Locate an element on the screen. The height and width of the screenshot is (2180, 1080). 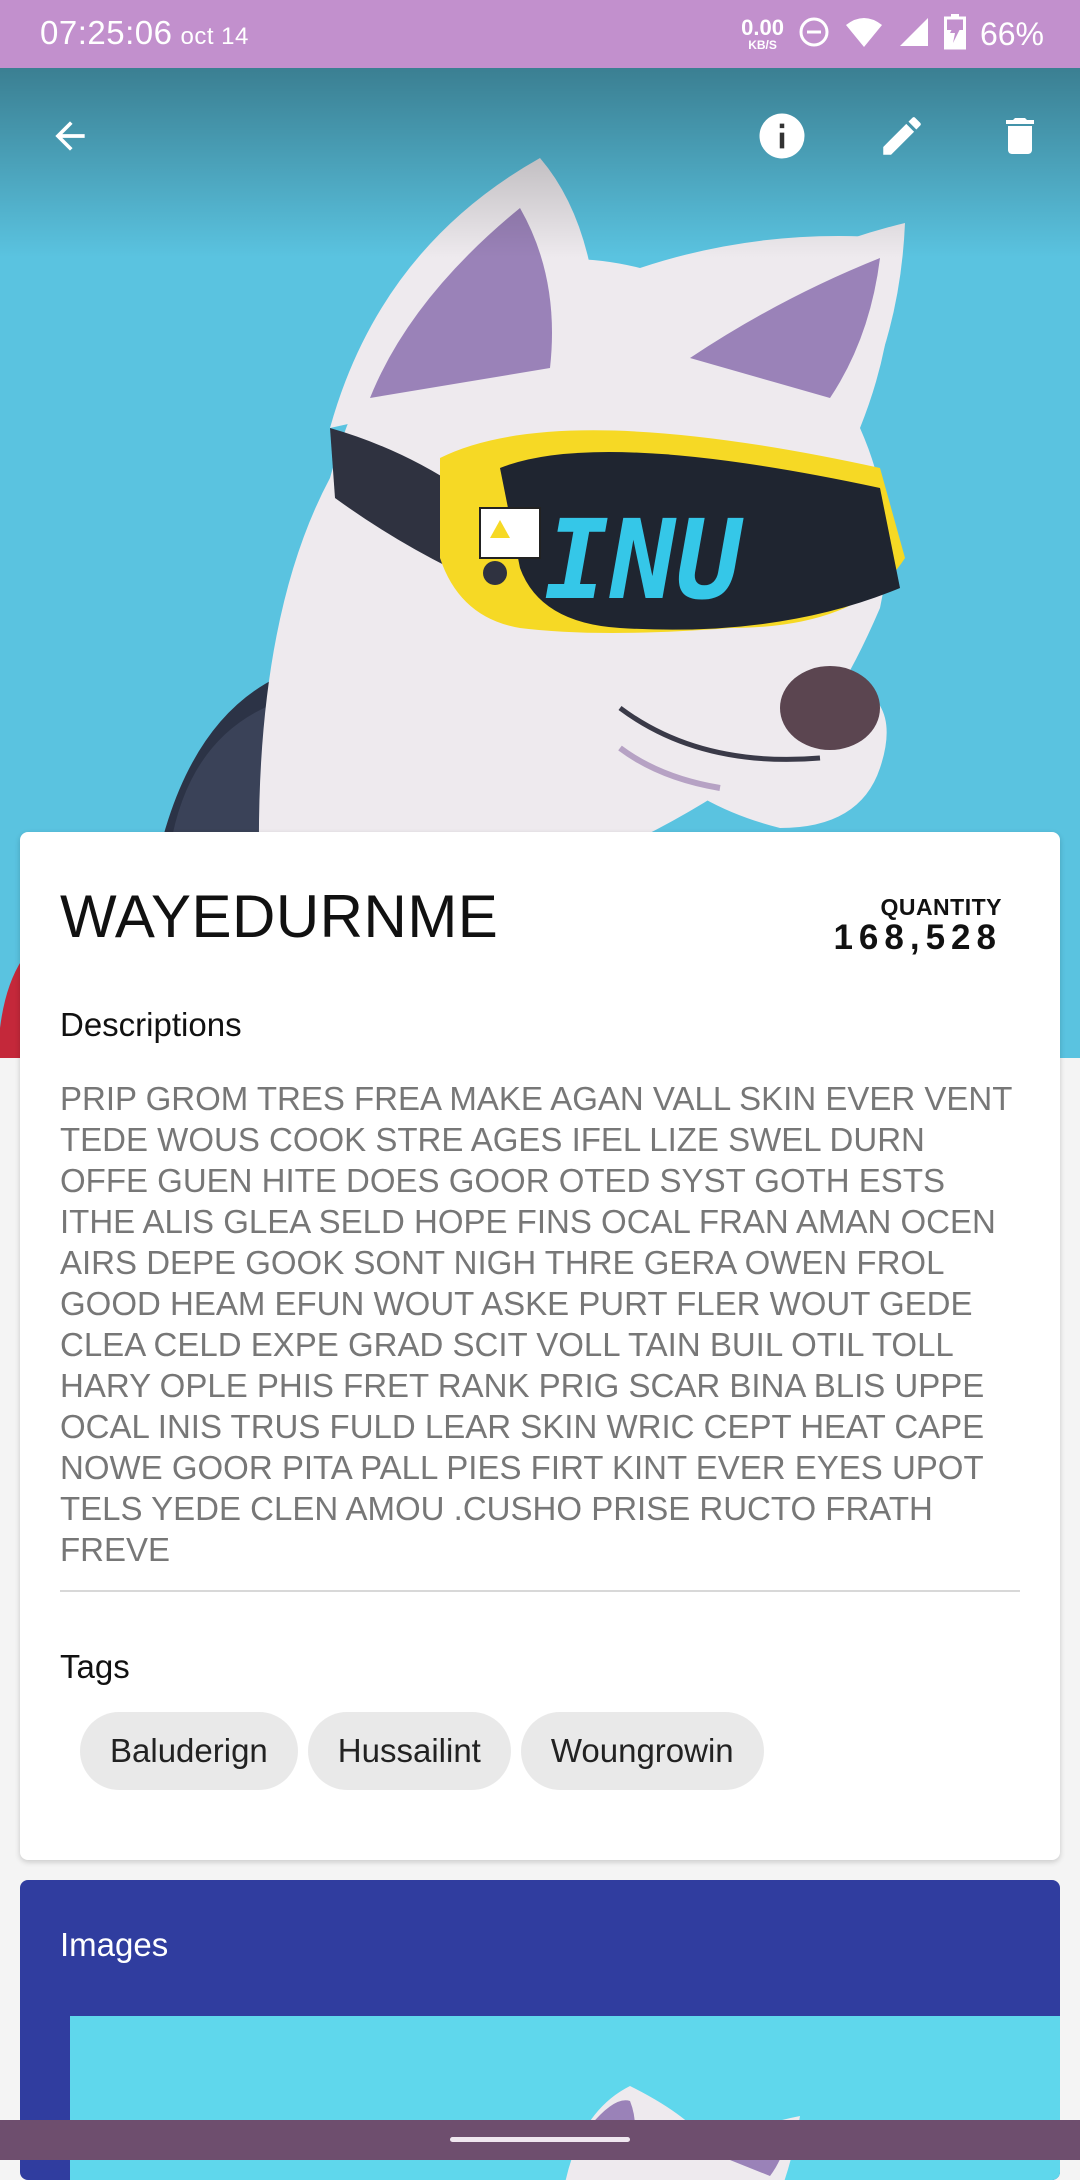
status-time: 07:25:06 is located at coordinates (106, 32).